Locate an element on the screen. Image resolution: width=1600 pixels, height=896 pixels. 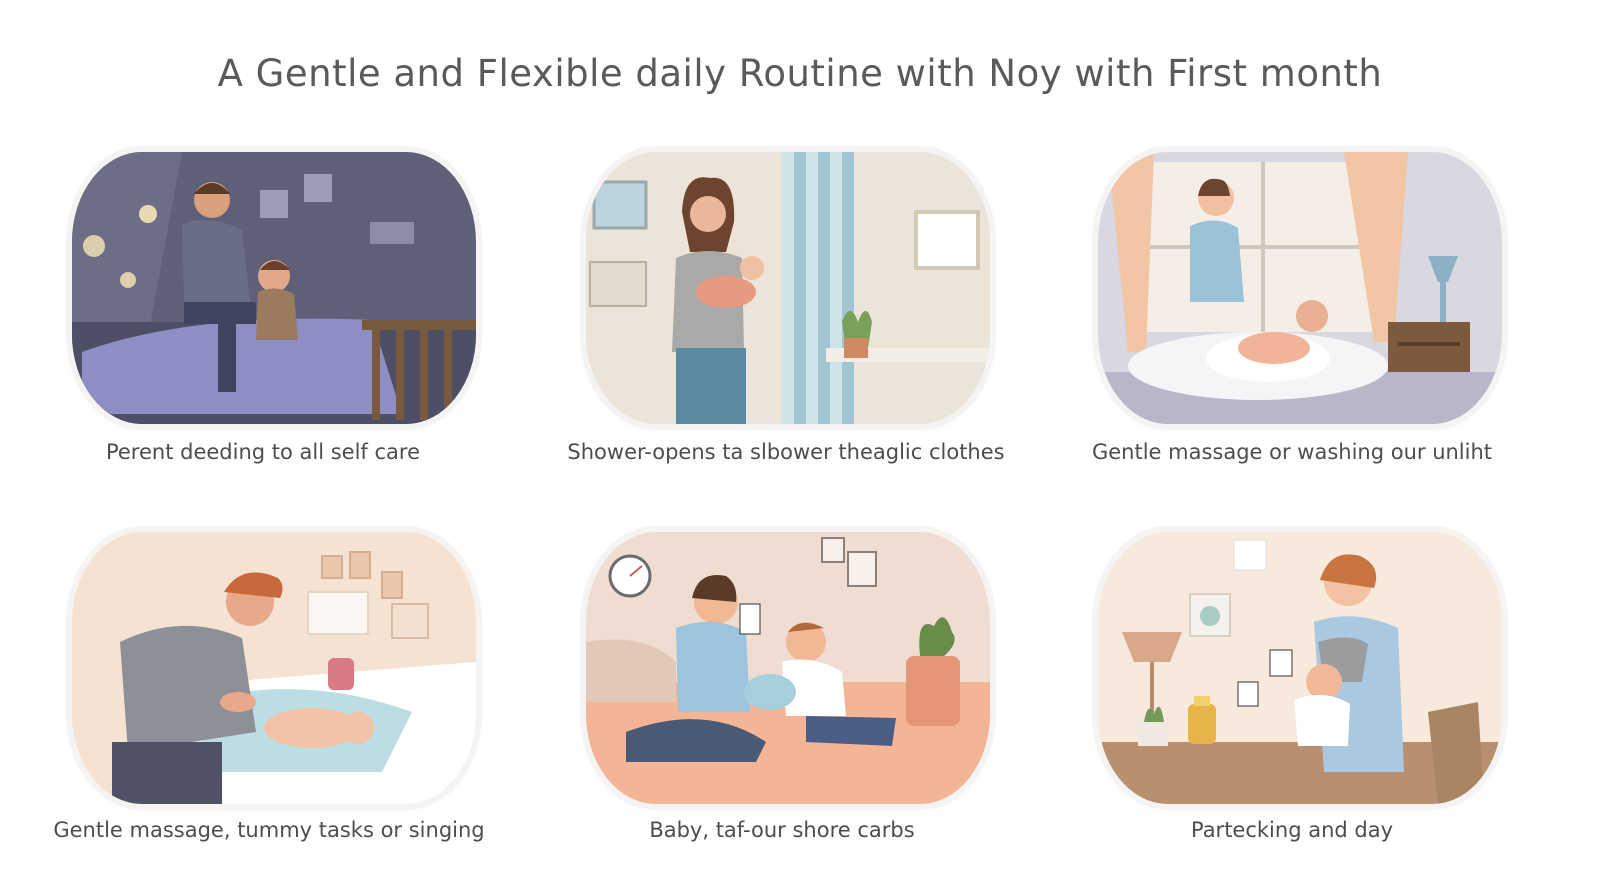
illustration-mother-bathroom is located at coordinates (788, 288).